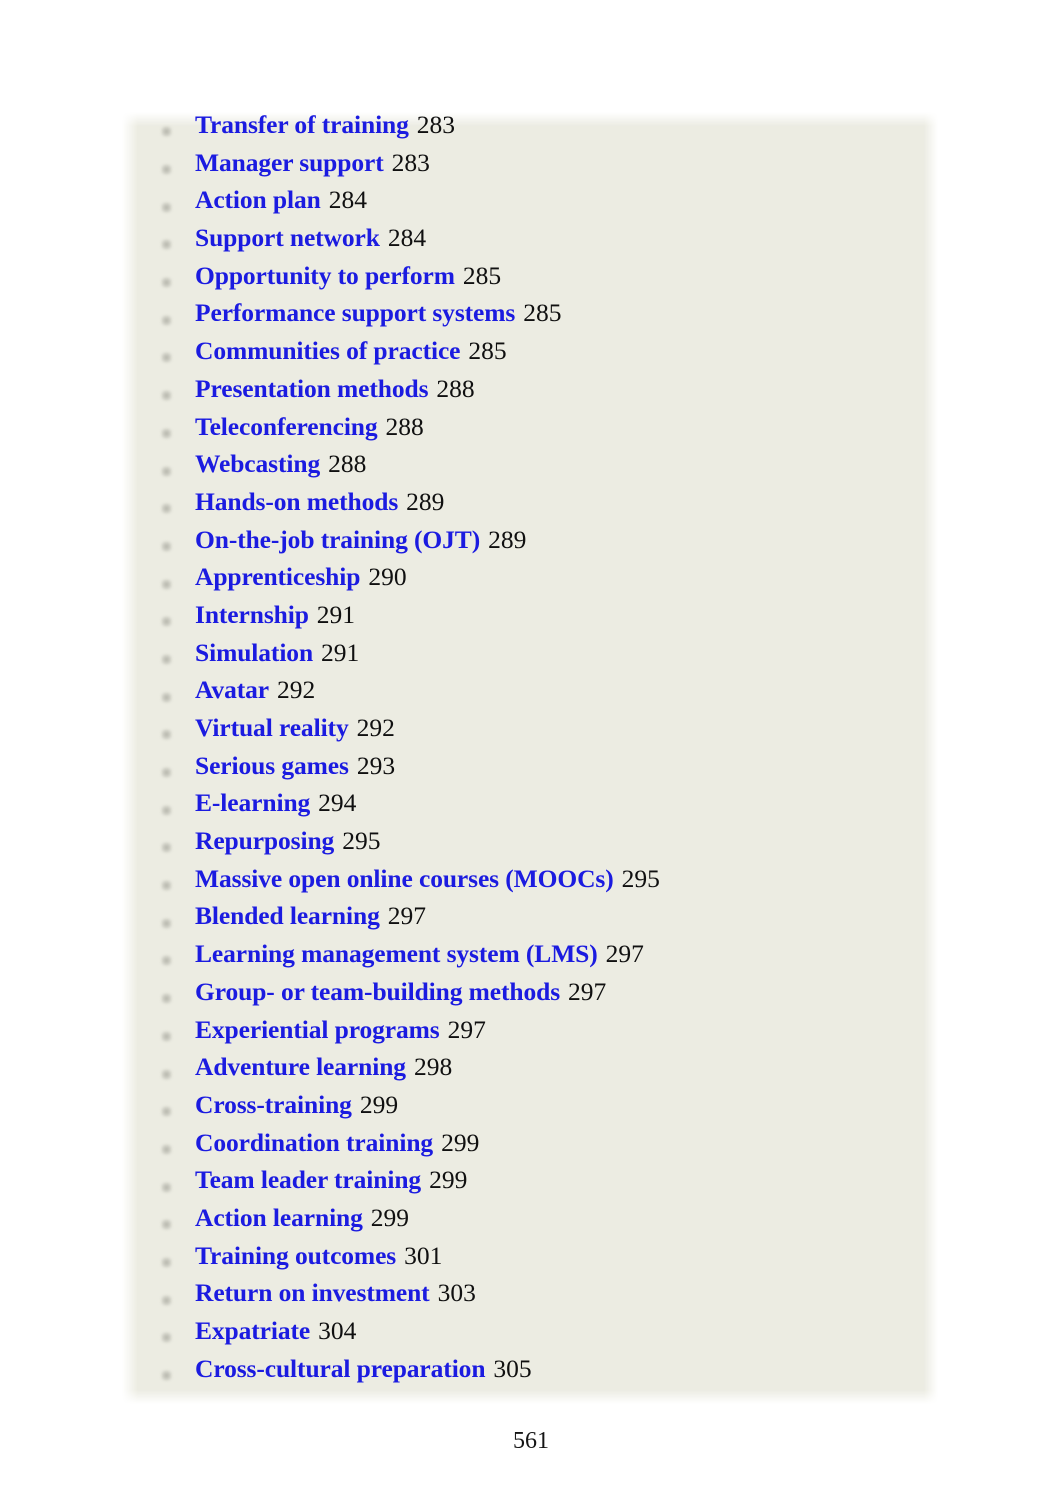 This screenshot has height=1504, width=1062. I want to click on toc-entry-title: Communities of practice, so click(327, 351).